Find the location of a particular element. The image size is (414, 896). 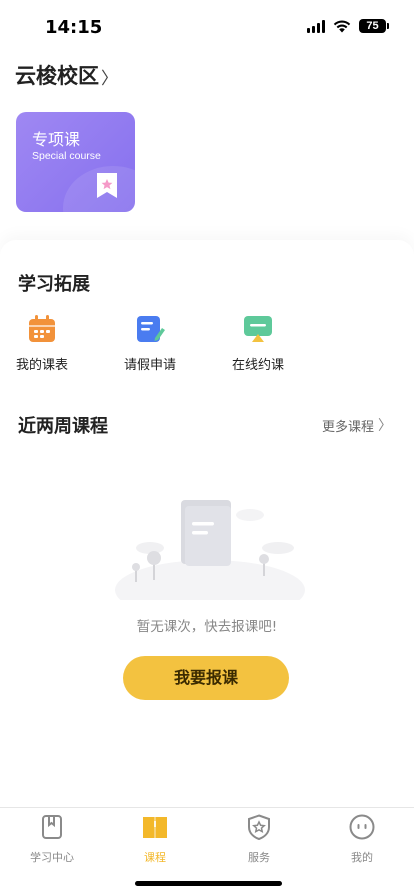

campus-selector: 云梭校区 〉 is located at coordinates (66, 75).